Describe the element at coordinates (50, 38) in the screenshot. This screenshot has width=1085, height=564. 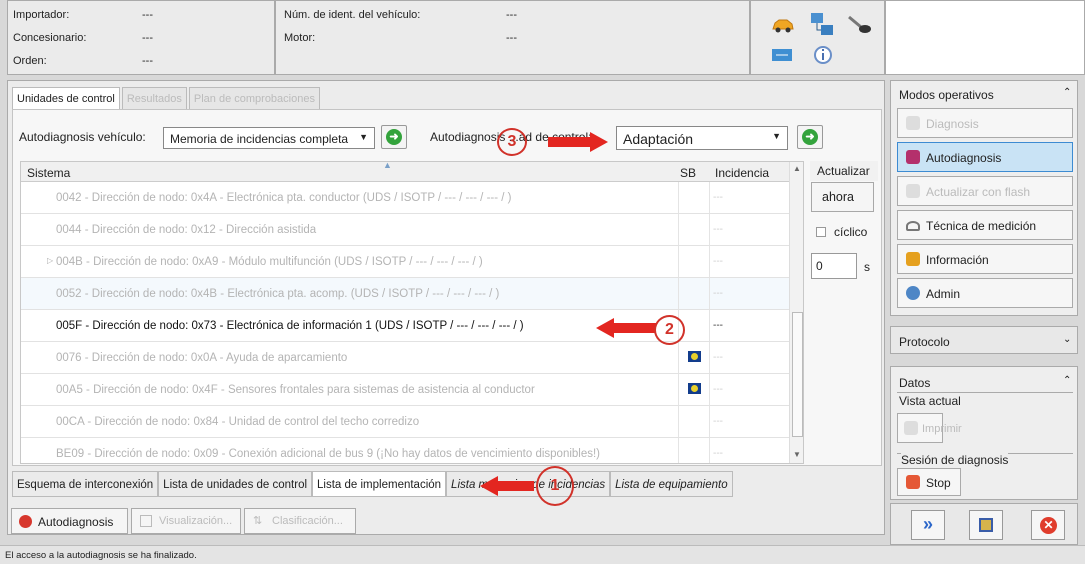
I see `dealer-label: Concesionario:` at that location.